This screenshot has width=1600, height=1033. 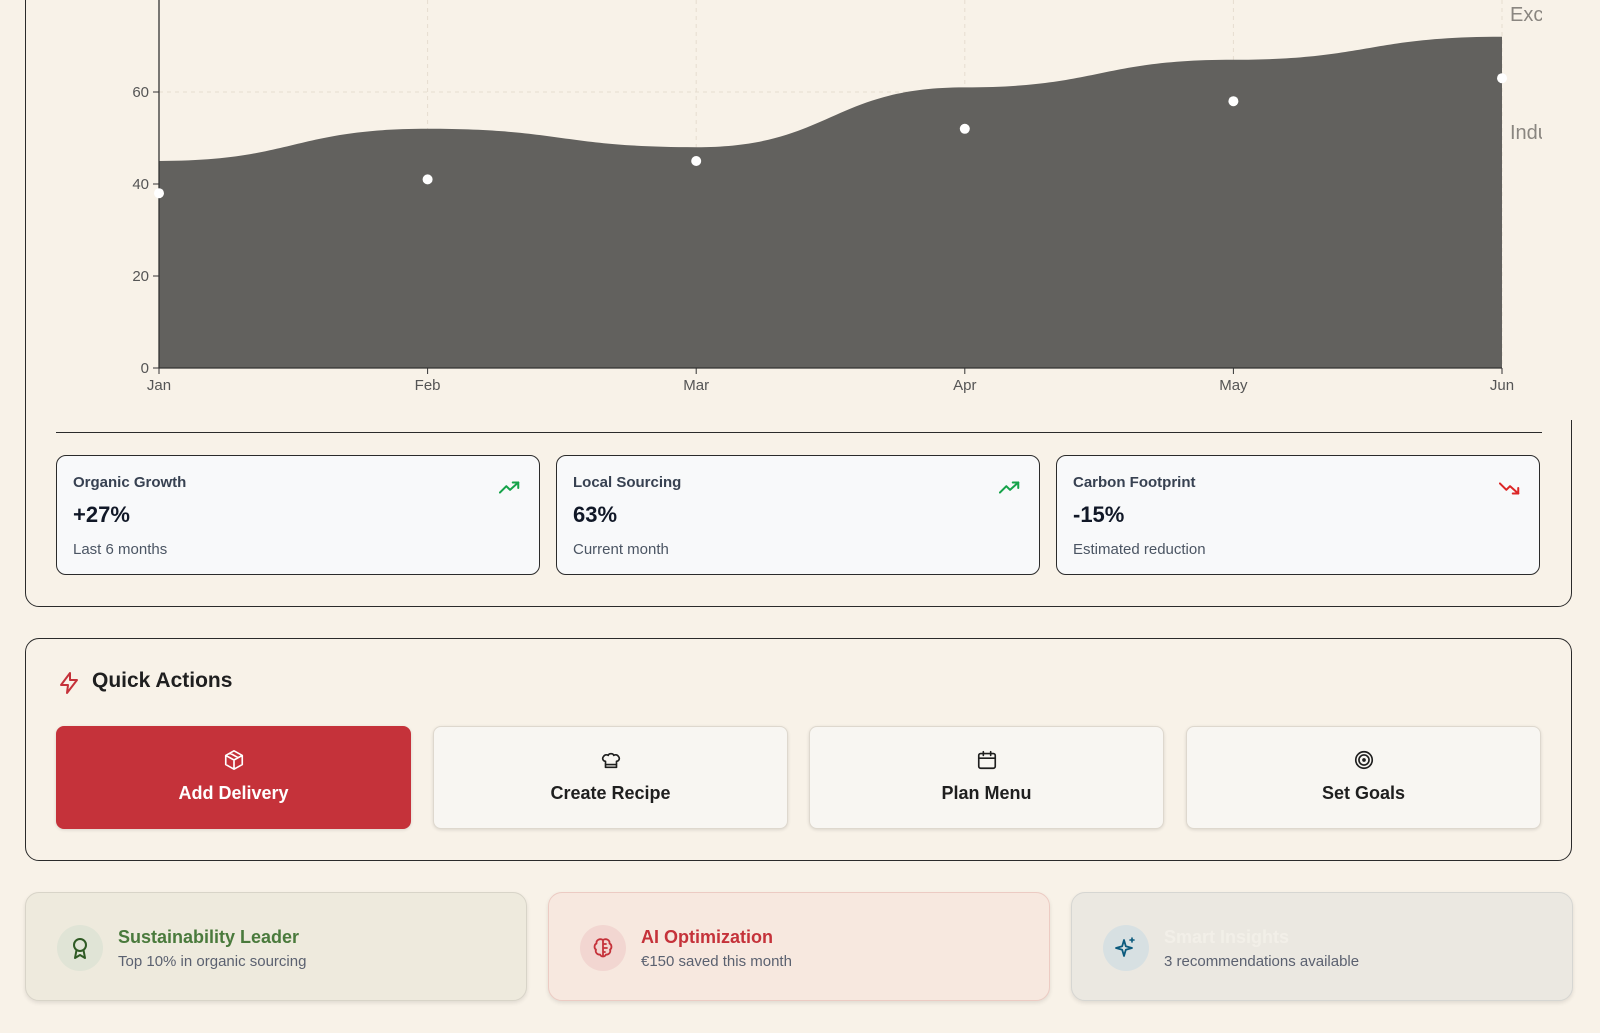 I want to click on package-icon, so click(x=233, y=760).